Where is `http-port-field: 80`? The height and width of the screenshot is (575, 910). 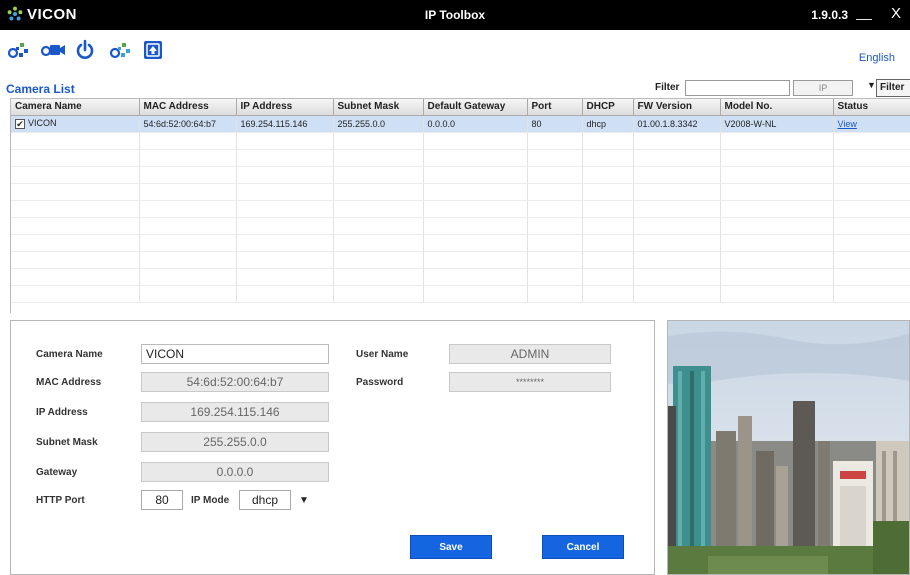
http-port-field: 80 is located at coordinates (162, 500).